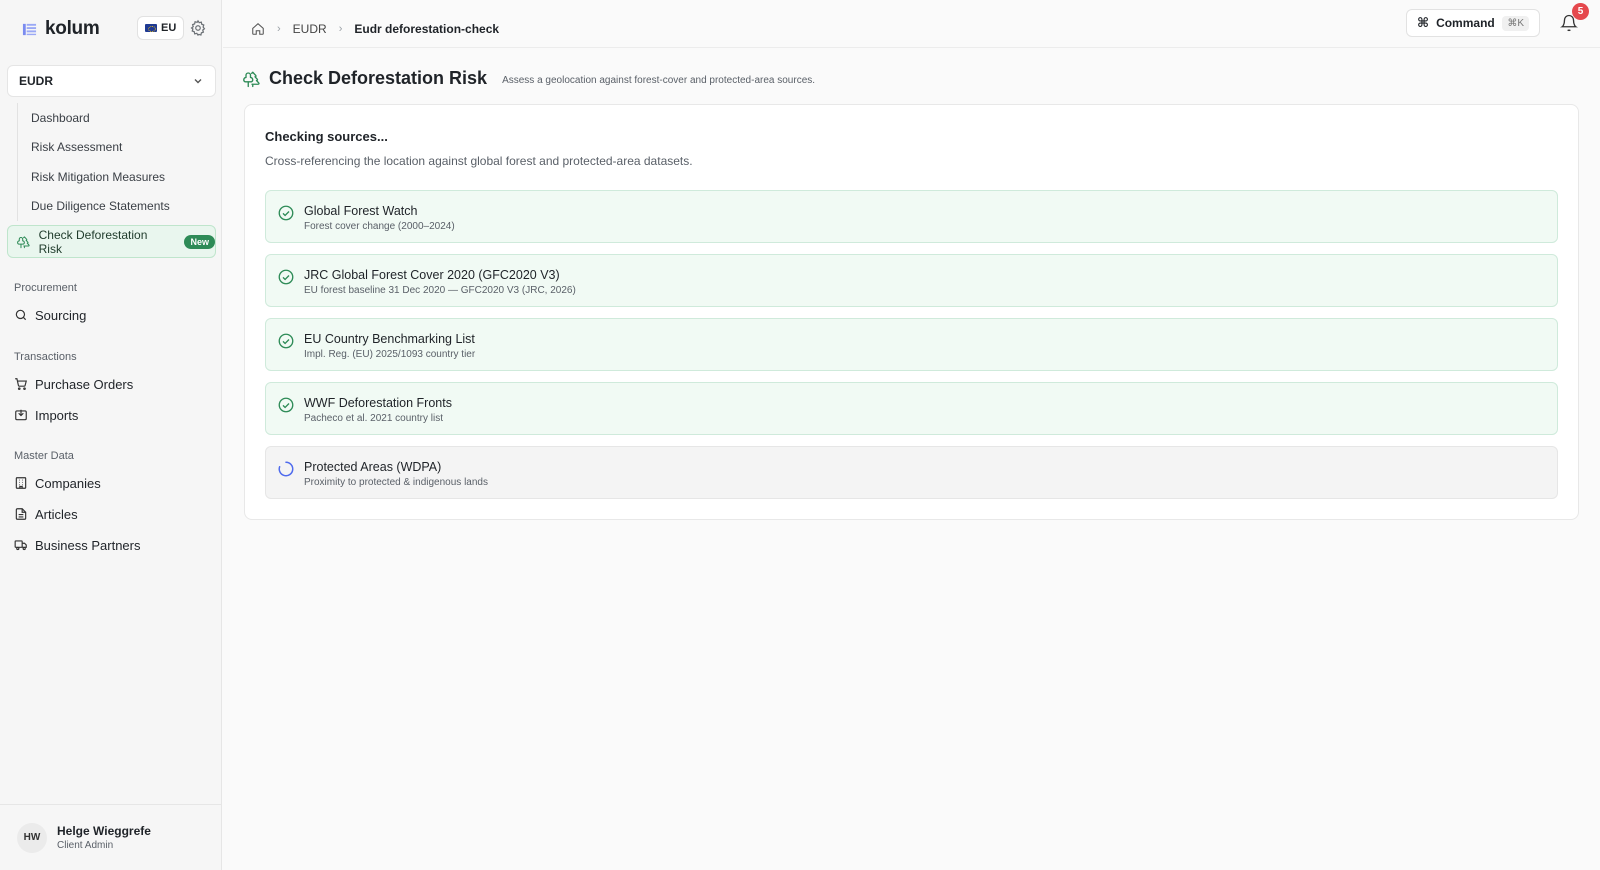 This screenshot has width=1600, height=870. What do you see at coordinates (117, 207) in the screenshot?
I see `subnav-item-due-diligence: Due Diligence Statements` at bounding box center [117, 207].